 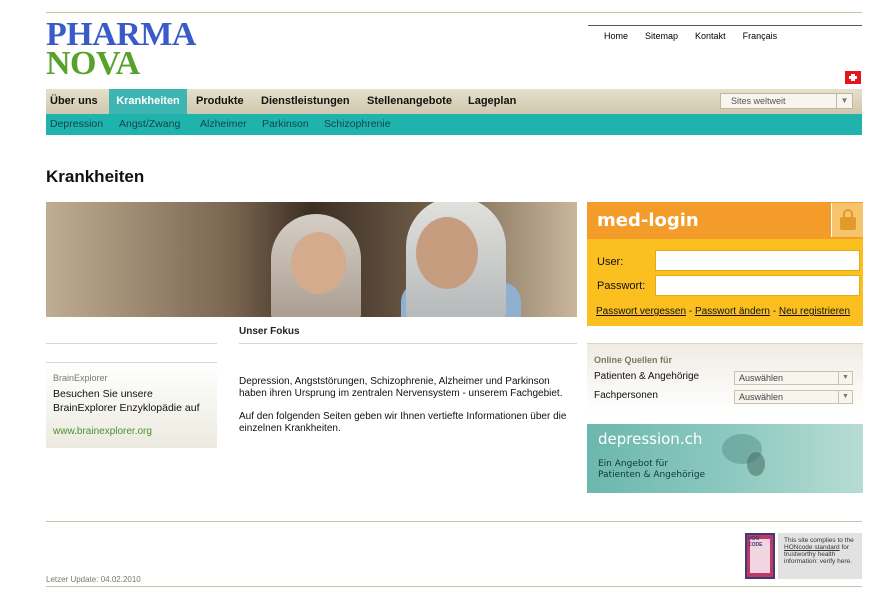 I want to click on change-password-link: Passwort ändern, so click(x=732, y=311).